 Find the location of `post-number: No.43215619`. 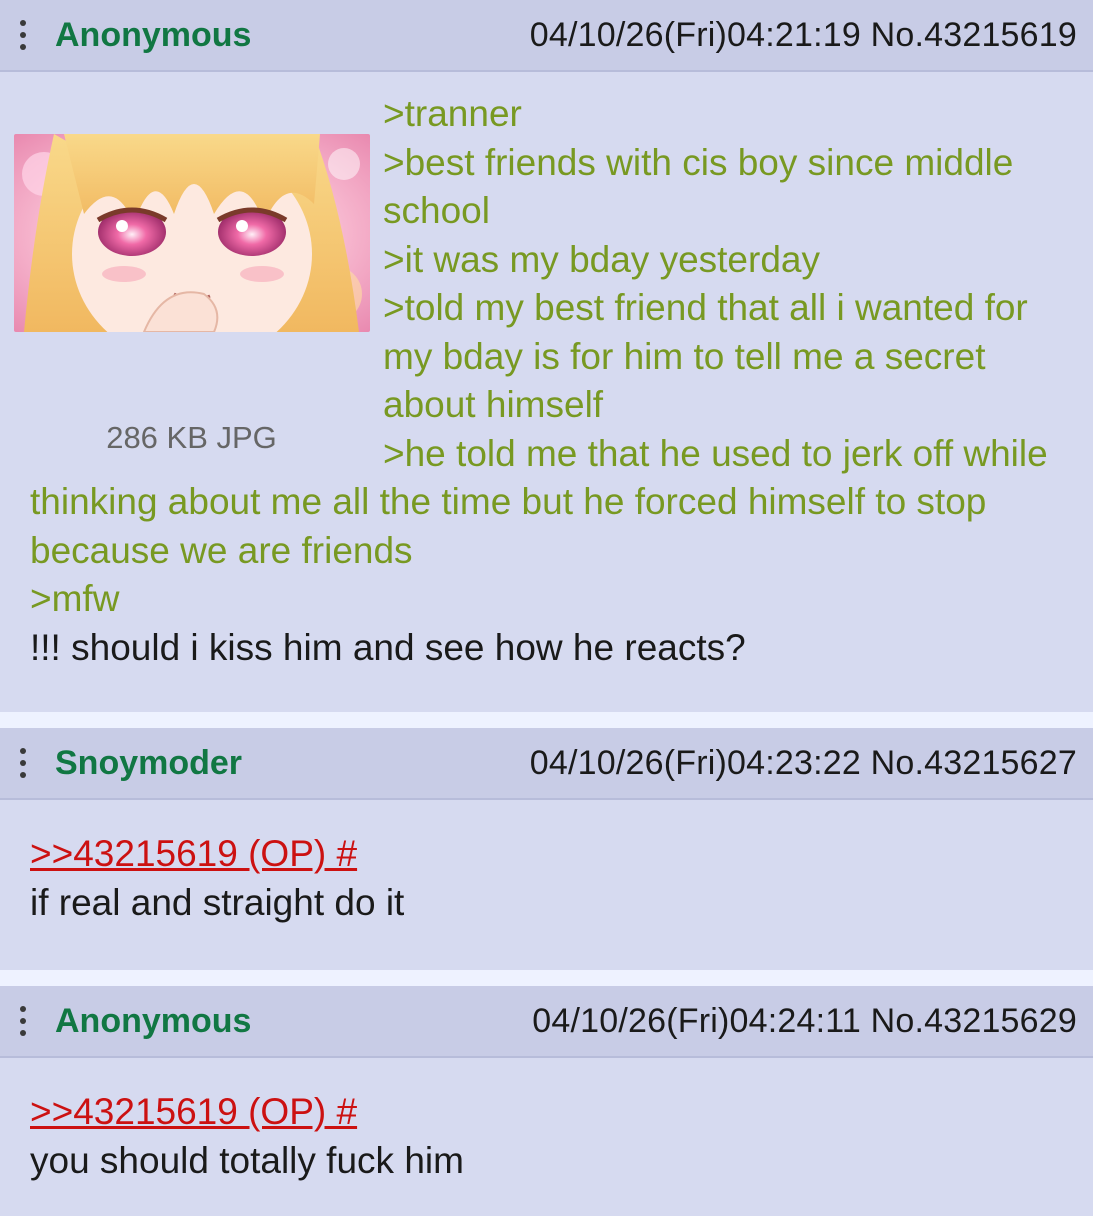

post-number: No.43215619 is located at coordinates (974, 35).